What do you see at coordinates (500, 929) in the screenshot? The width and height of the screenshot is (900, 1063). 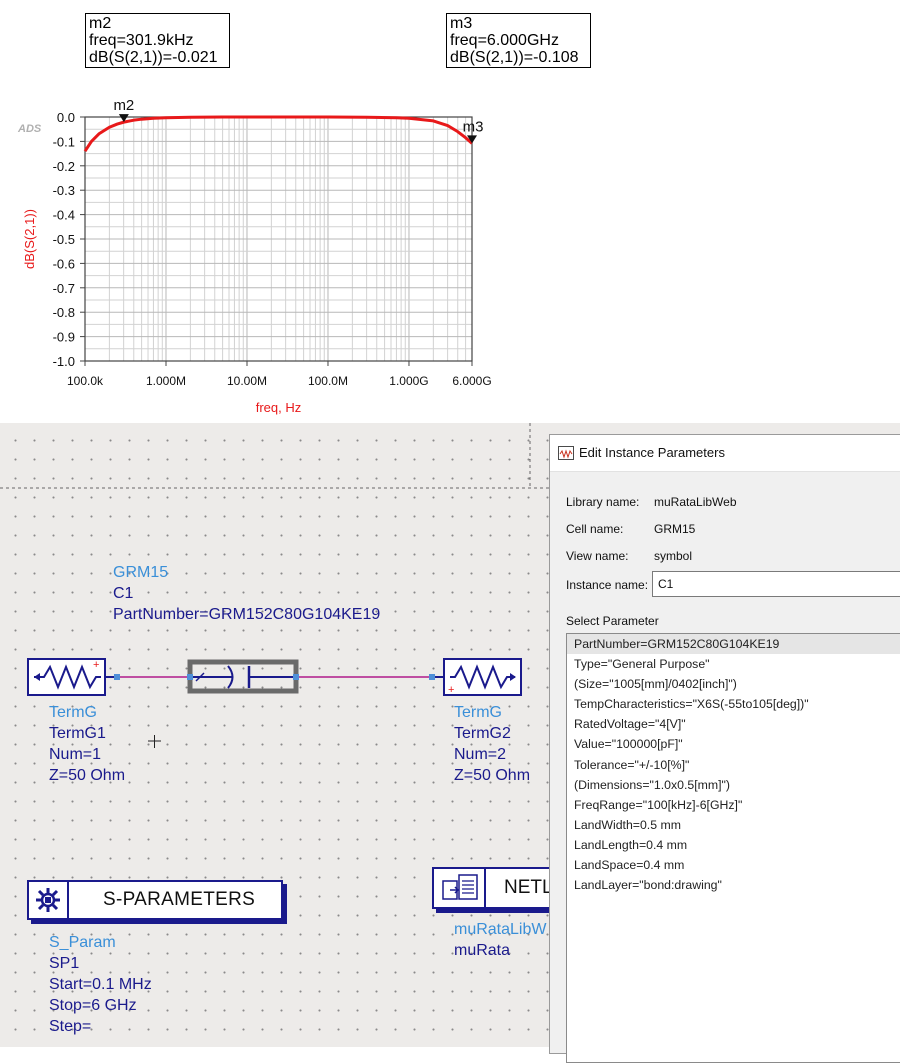 I see `netlist-lib-label: muRataLibW` at bounding box center [500, 929].